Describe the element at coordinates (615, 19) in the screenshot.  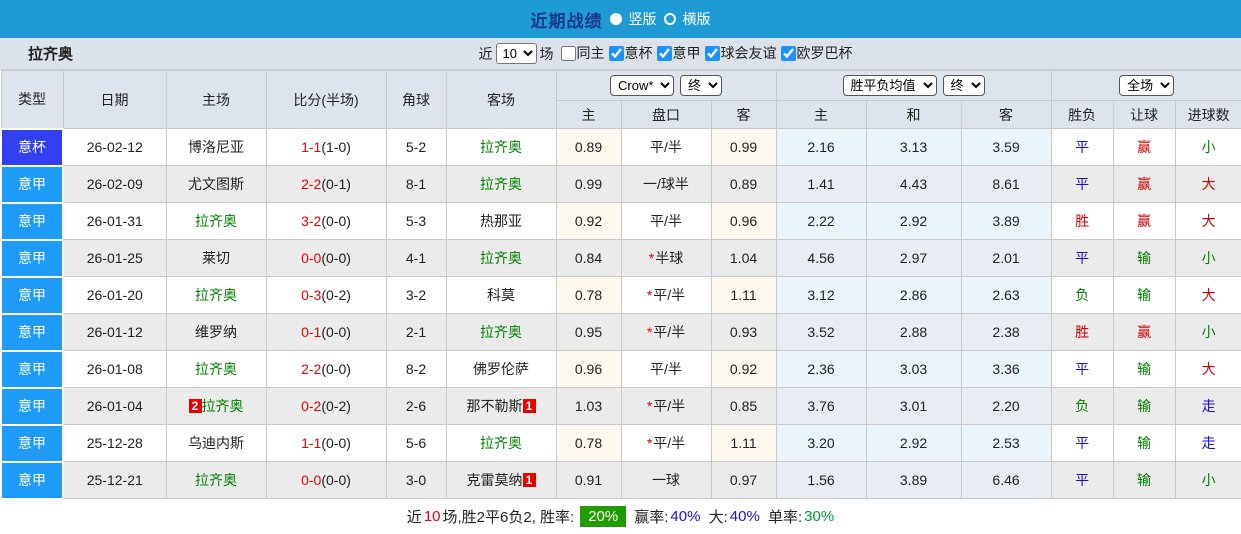
I see `radio-vertical-layout` at that location.